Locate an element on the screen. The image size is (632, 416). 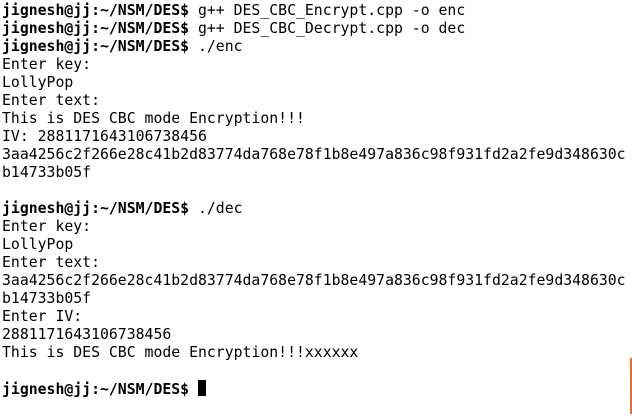
command-line: jignesh@jj:~/NSM/DES$ ./enc is located at coordinates (316, 47).